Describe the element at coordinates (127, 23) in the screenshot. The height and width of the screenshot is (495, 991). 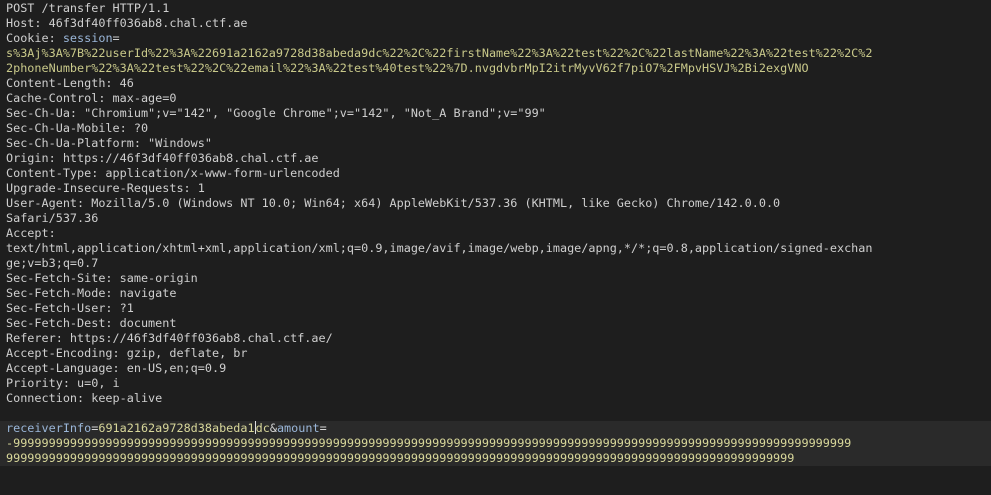
I see `header-host: Host: 46f3df40ff036ab8.chal.ctf.ae` at that location.